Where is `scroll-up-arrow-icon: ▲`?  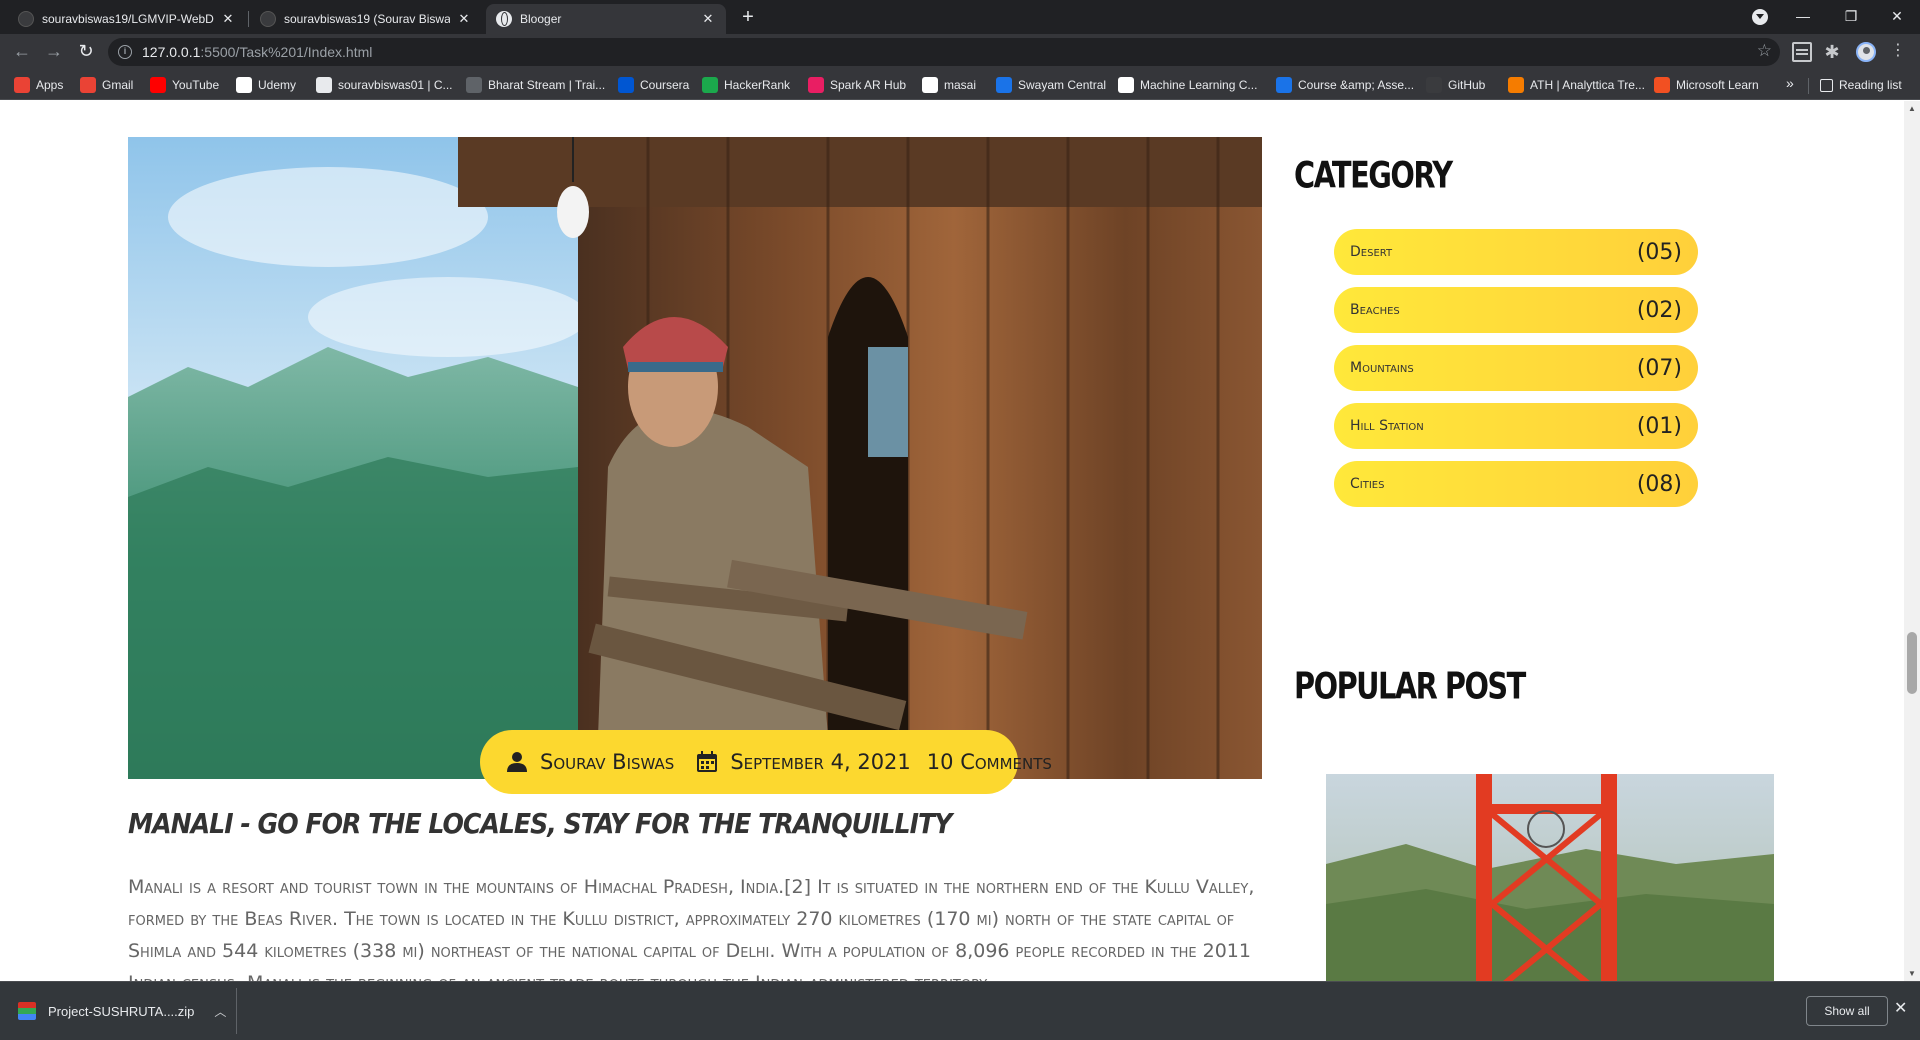 scroll-up-arrow-icon: ▲ is located at coordinates (1912, 108).